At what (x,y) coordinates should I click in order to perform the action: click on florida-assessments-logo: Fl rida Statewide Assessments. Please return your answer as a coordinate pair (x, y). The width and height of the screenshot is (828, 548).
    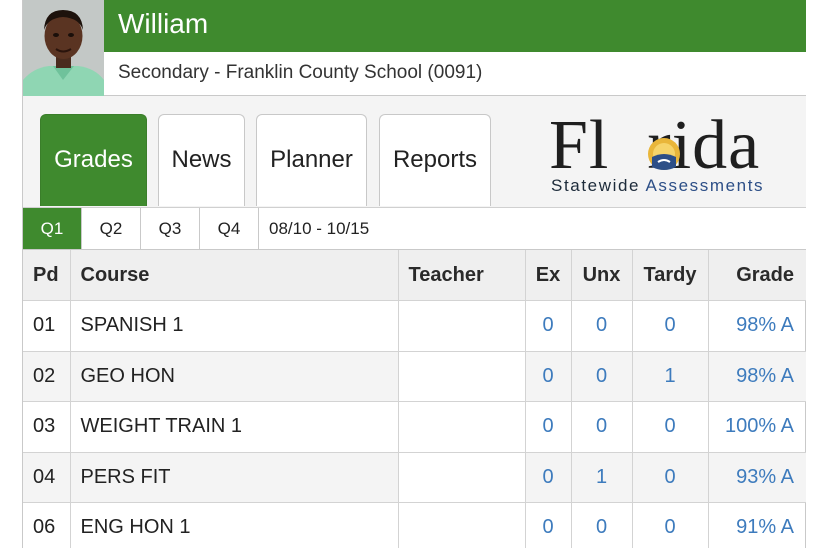
    Looking at the image, I should click on (672, 156).